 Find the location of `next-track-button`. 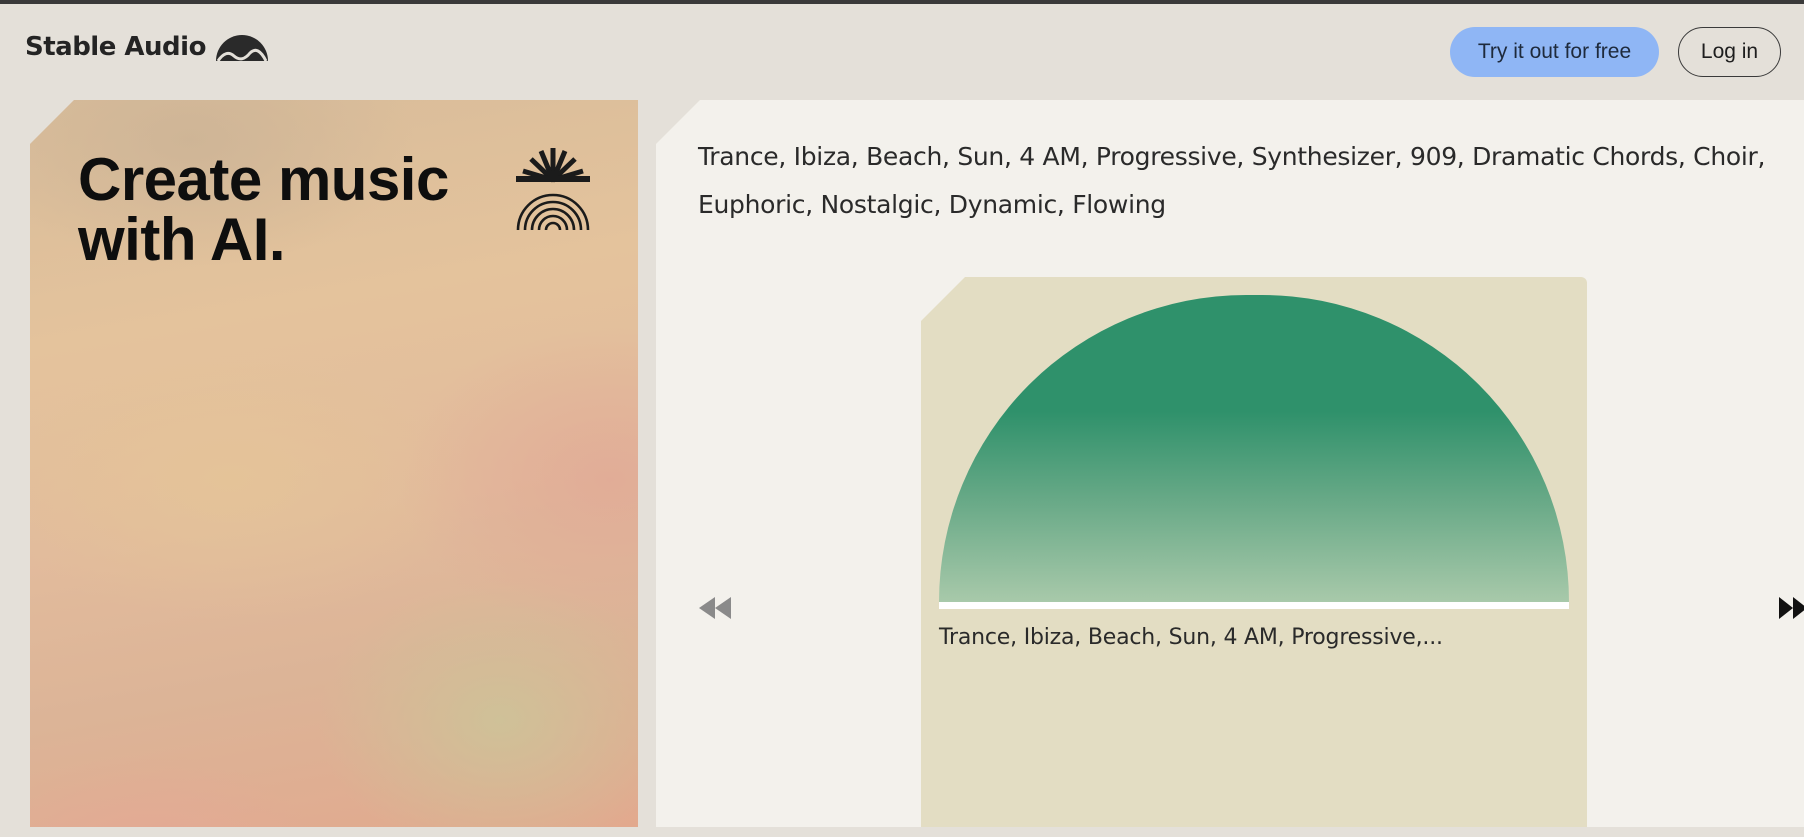

next-track-button is located at coordinates (1791, 608).